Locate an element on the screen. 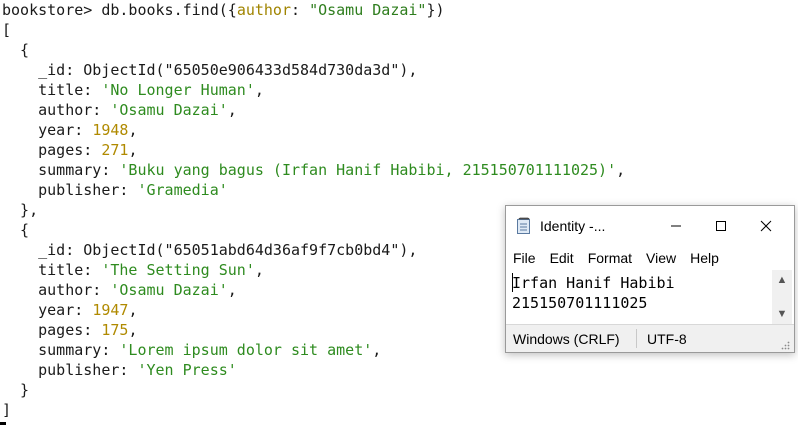 The image size is (798, 425). editor-line: 215150701111025 is located at coordinates (580, 303).